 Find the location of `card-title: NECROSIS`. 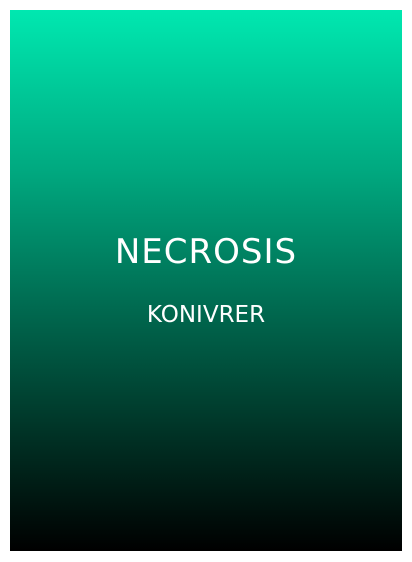

card-title: NECROSIS is located at coordinates (206, 252).